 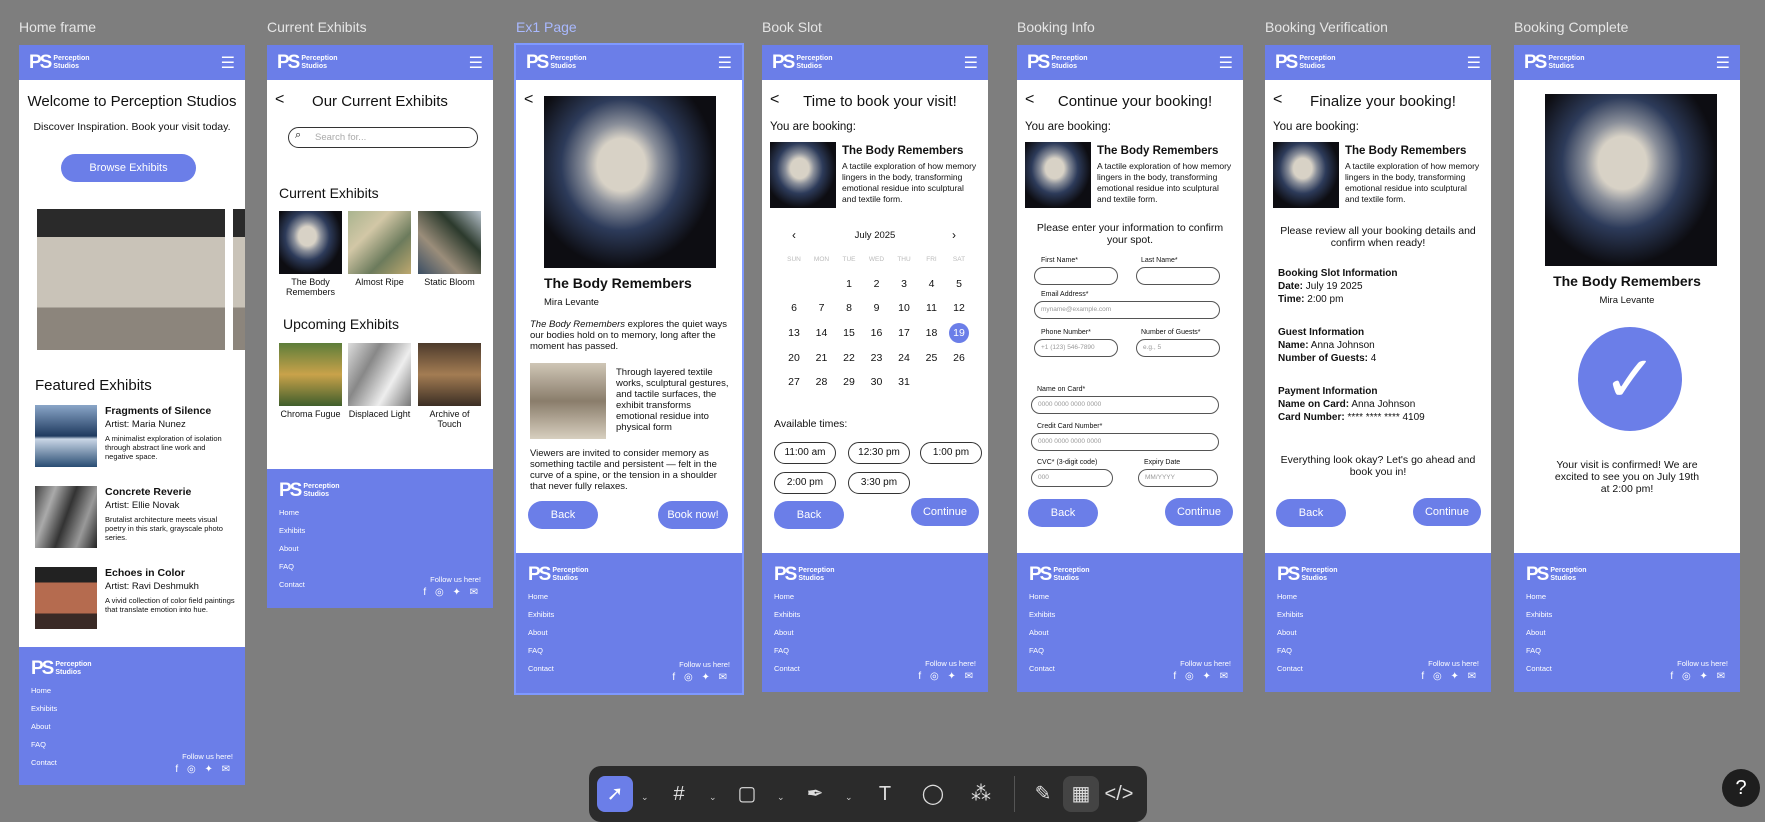 What do you see at coordinates (1178, 348) in the screenshot?
I see `guests-field: e.g., 5` at bounding box center [1178, 348].